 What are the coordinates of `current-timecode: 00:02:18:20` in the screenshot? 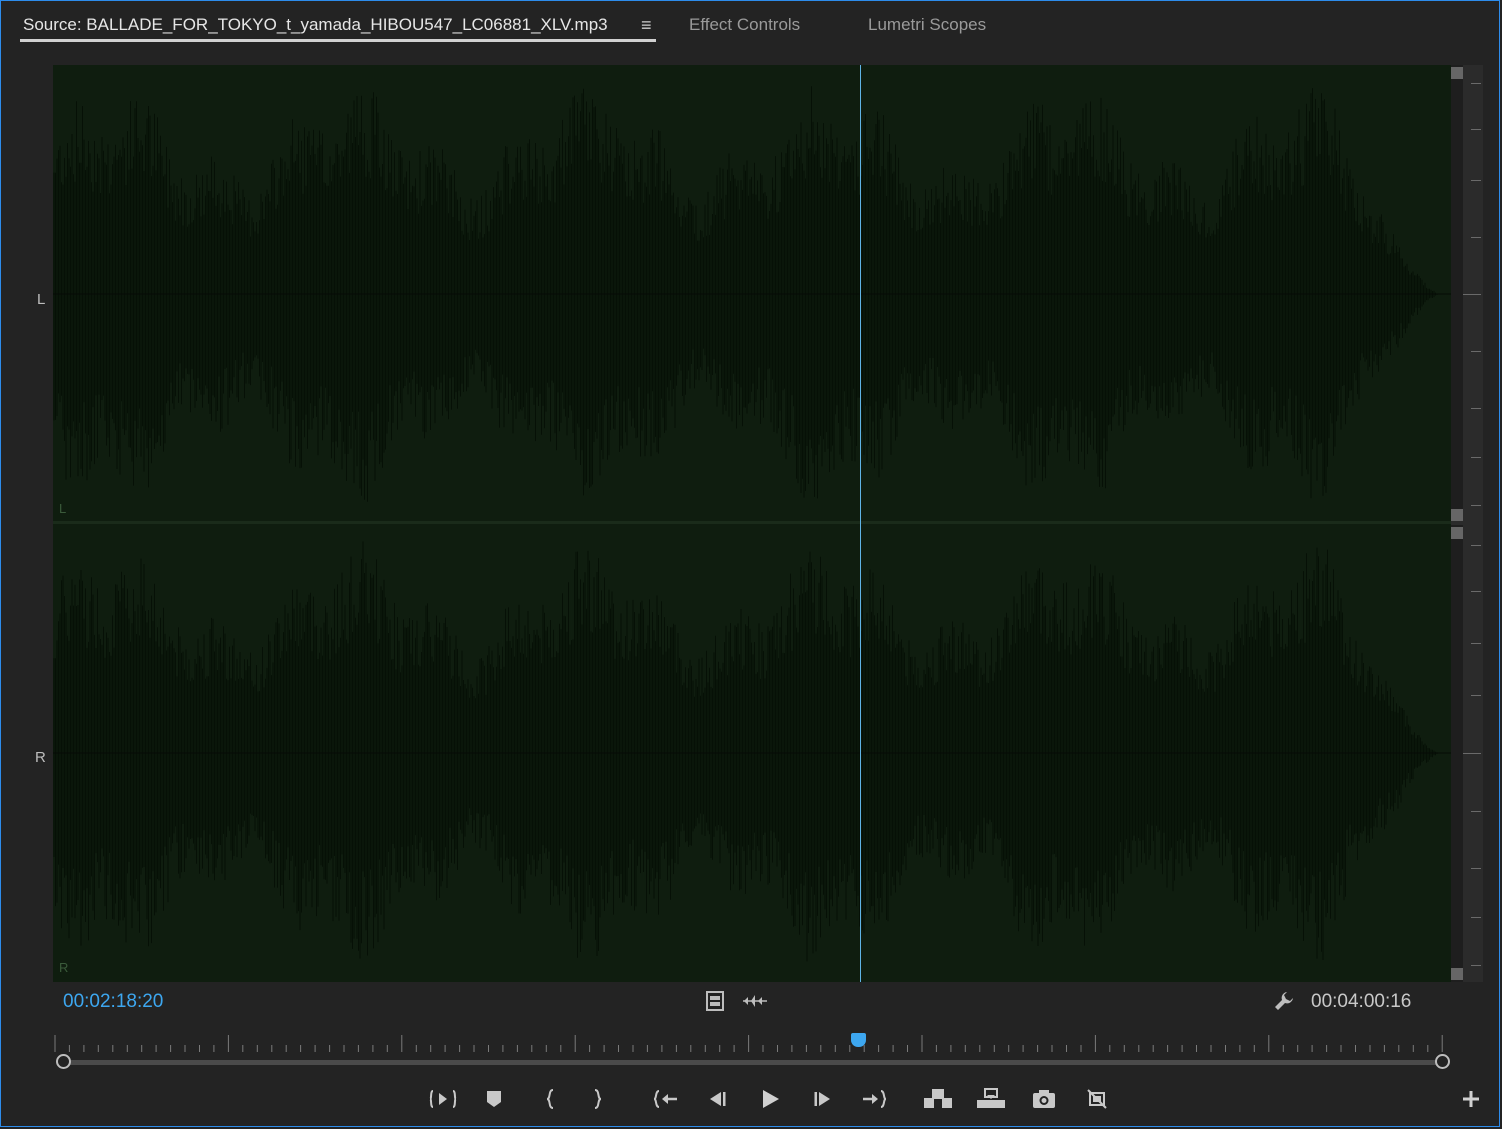 It's located at (113, 1002).